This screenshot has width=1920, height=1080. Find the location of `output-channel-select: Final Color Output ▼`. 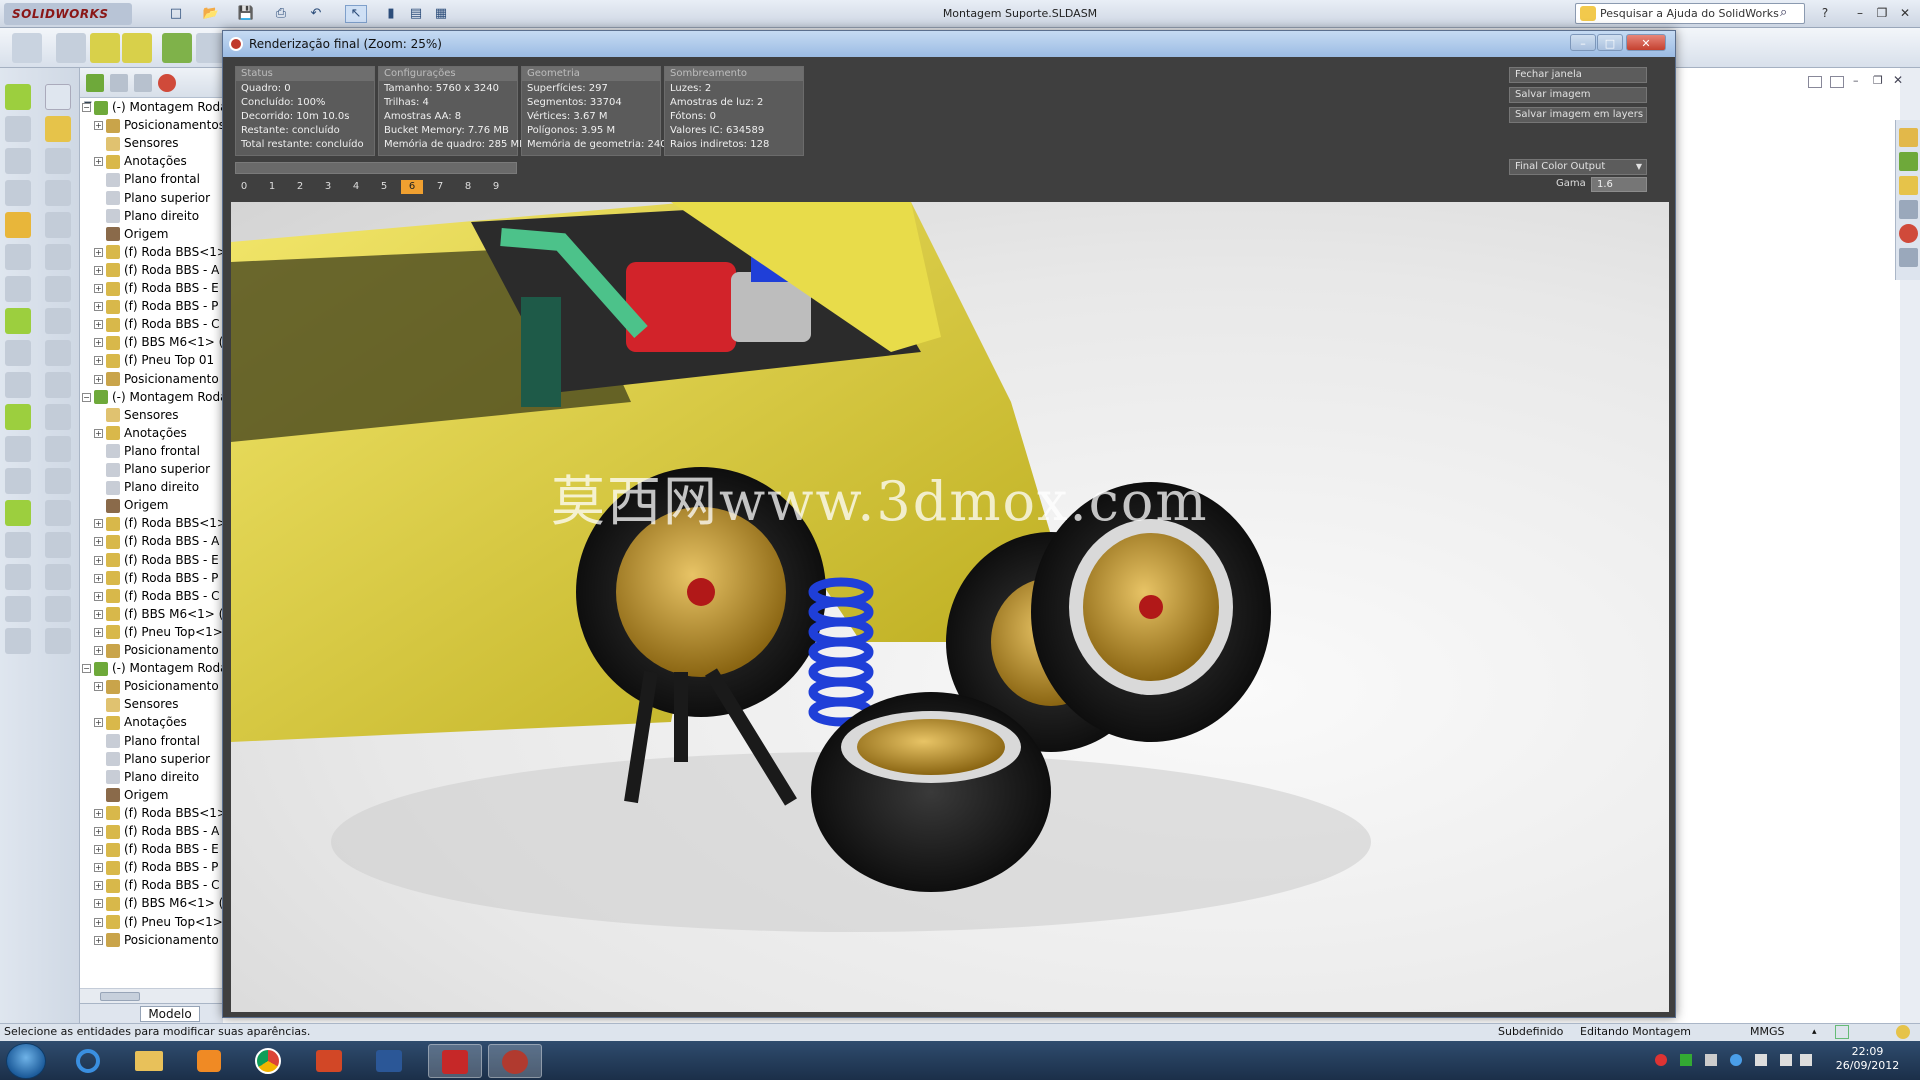

output-channel-select: Final Color Output ▼ is located at coordinates (1578, 167).